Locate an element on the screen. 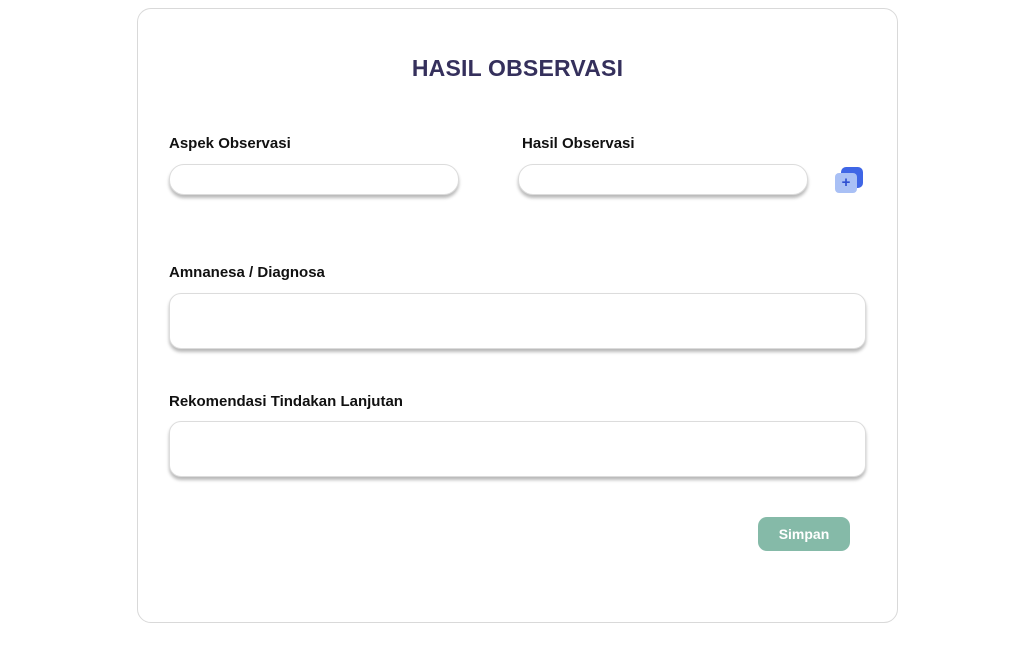  hasil-observasi-input is located at coordinates (663, 179).